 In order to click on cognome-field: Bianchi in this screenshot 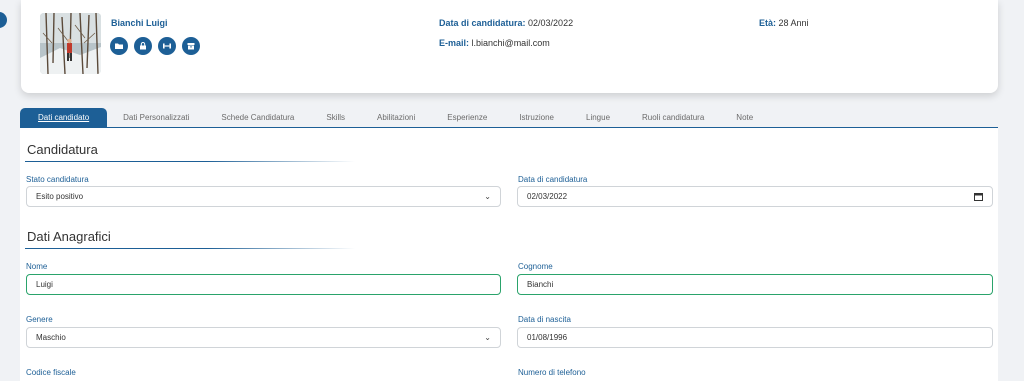, I will do `click(755, 284)`.